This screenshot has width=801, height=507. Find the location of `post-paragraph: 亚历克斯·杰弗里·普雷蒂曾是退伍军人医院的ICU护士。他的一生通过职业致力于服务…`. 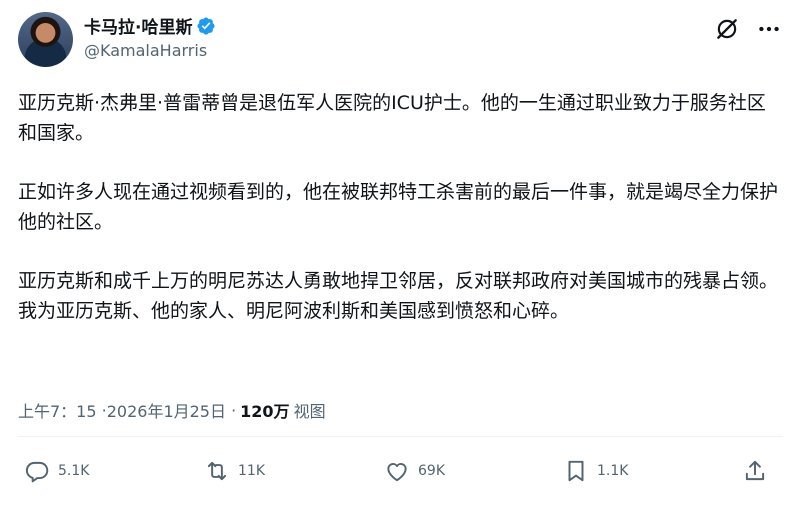

post-paragraph: 亚历克斯·杰弗里·普雷蒂曾是退伍军人医院的ICU护士。他的一生通过职业致力于服务… is located at coordinates (392, 118).